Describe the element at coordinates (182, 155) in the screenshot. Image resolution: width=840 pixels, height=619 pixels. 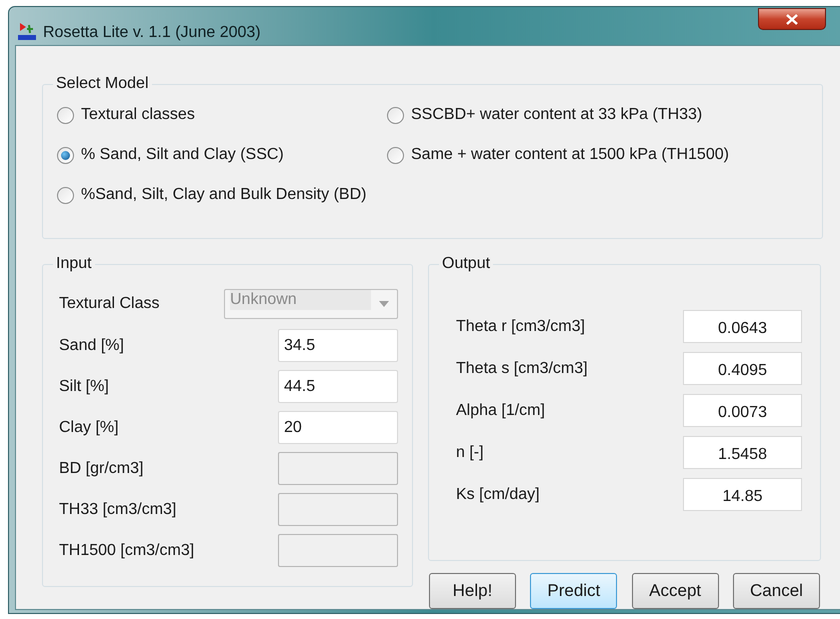
I see `radio-label: % Sand, Silt and Clay (SSC)` at that location.